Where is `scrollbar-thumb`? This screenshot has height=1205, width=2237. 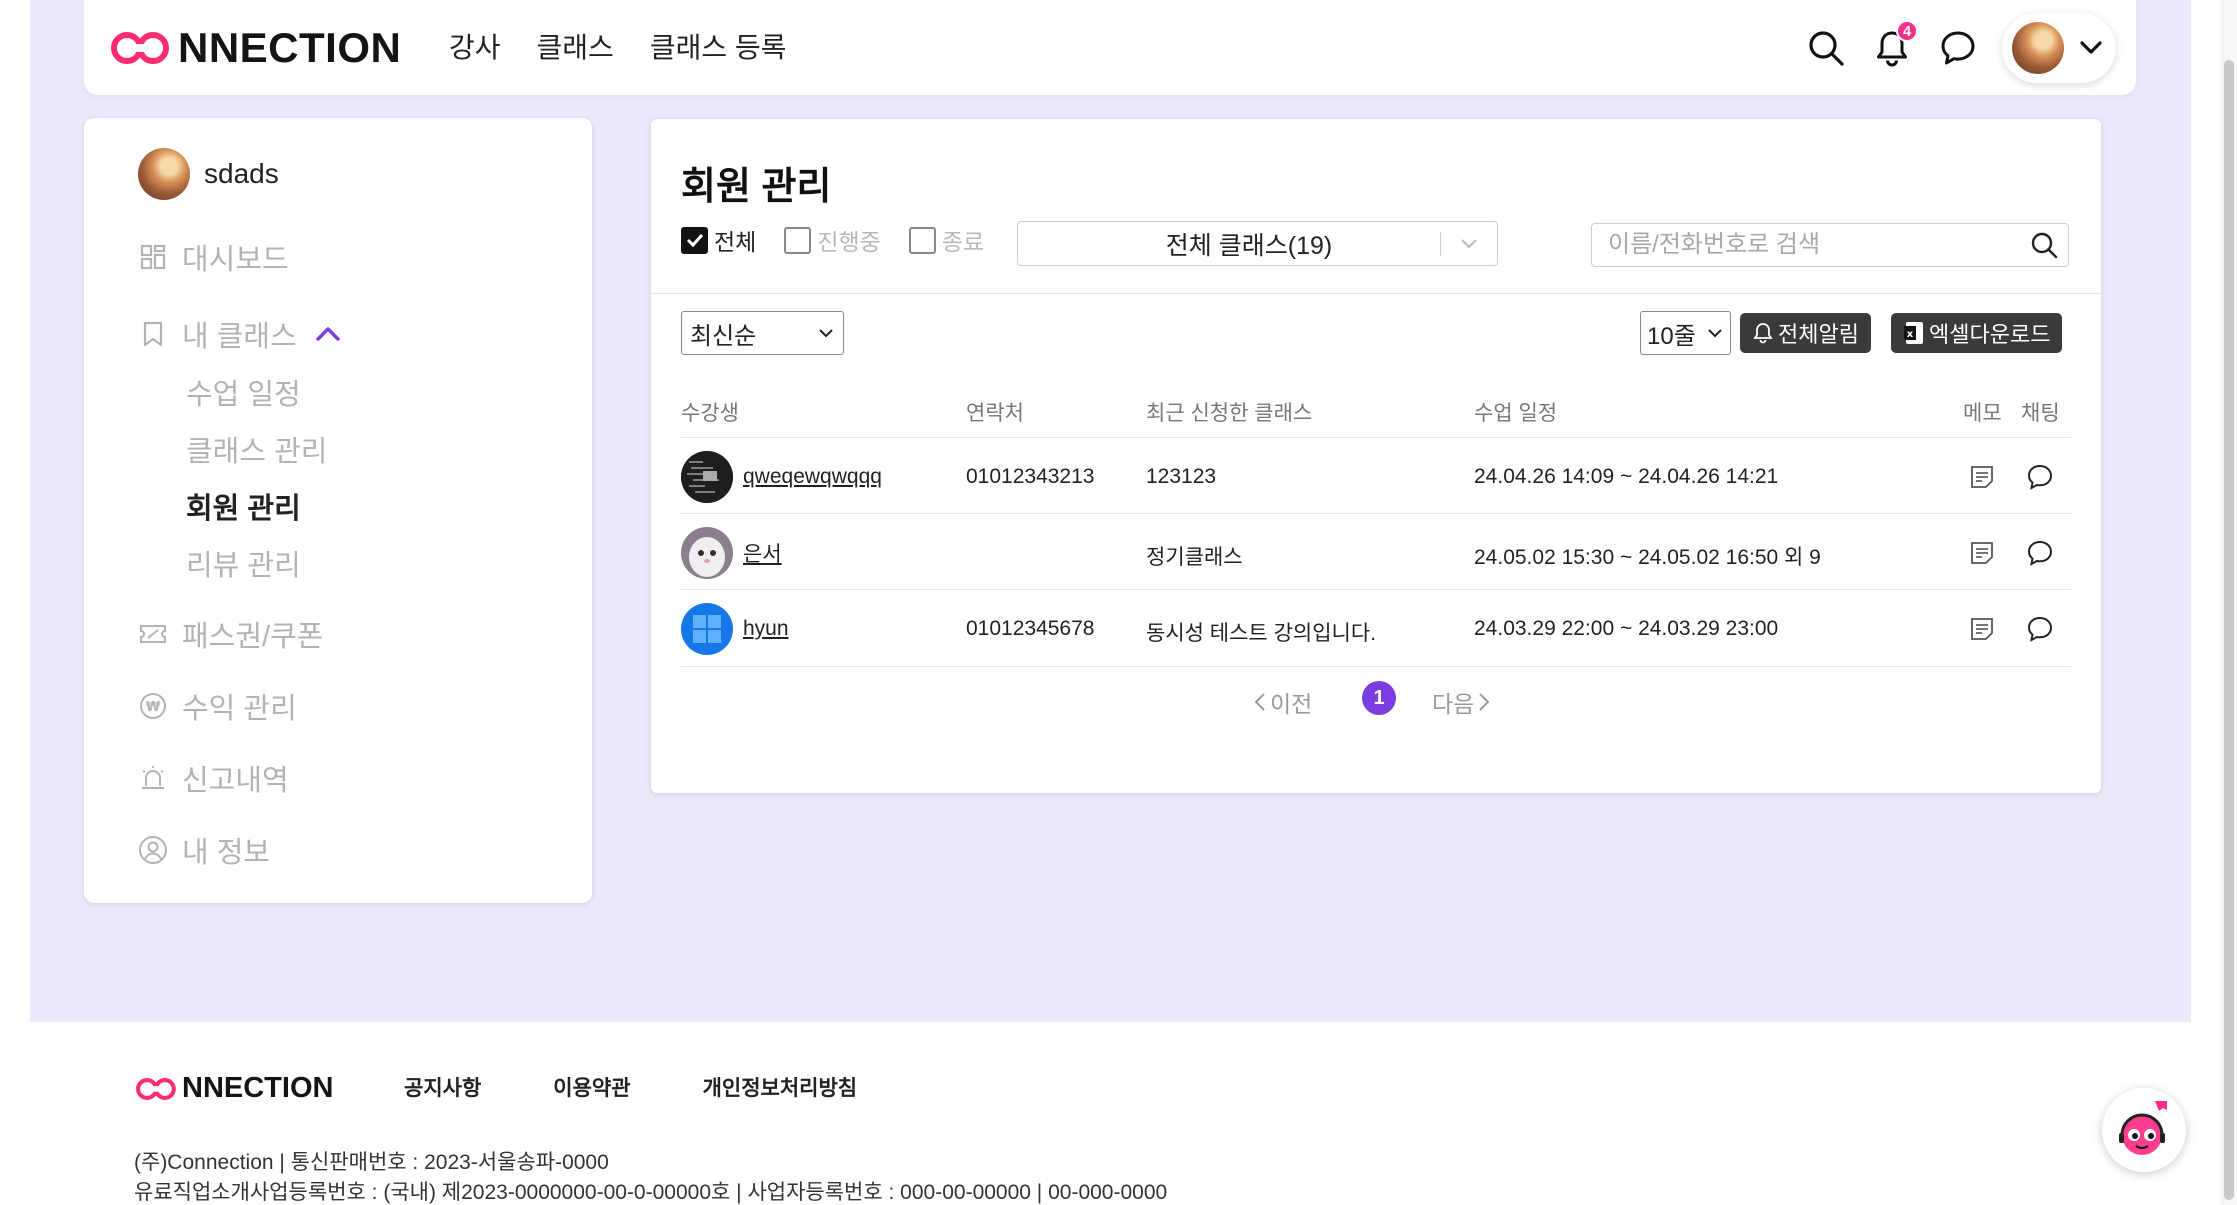 scrollbar-thumb is located at coordinates (2229, 630).